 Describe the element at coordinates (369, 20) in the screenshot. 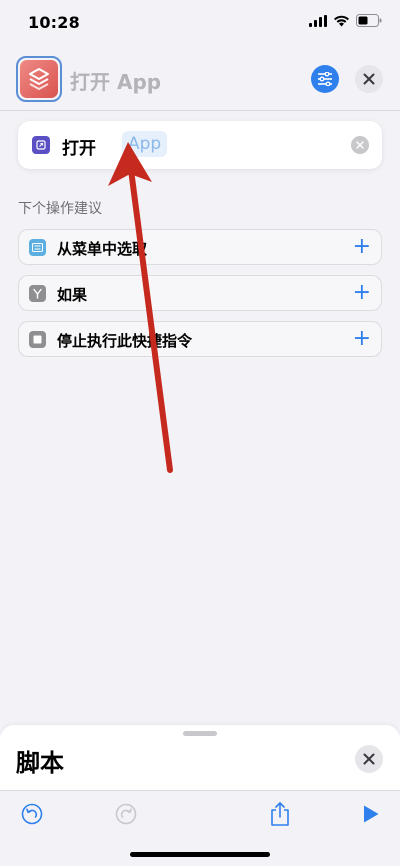

I see `battery-icon` at that location.